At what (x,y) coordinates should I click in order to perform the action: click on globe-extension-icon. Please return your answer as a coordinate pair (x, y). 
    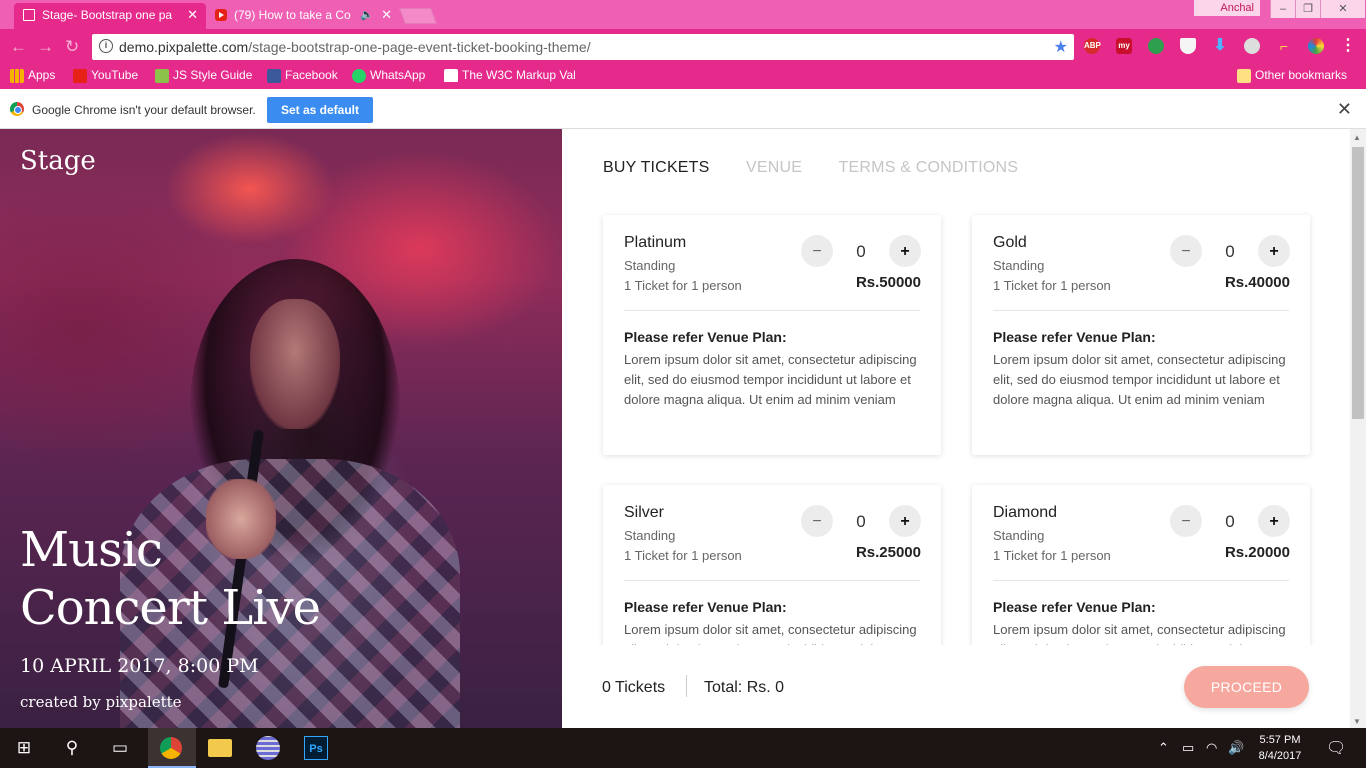
    Looking at the image, I should click on (1252, 46).